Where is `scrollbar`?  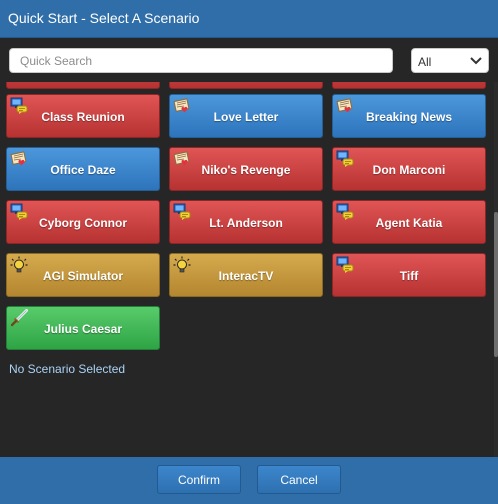 scrollbar is located at coordinates (496, 269).